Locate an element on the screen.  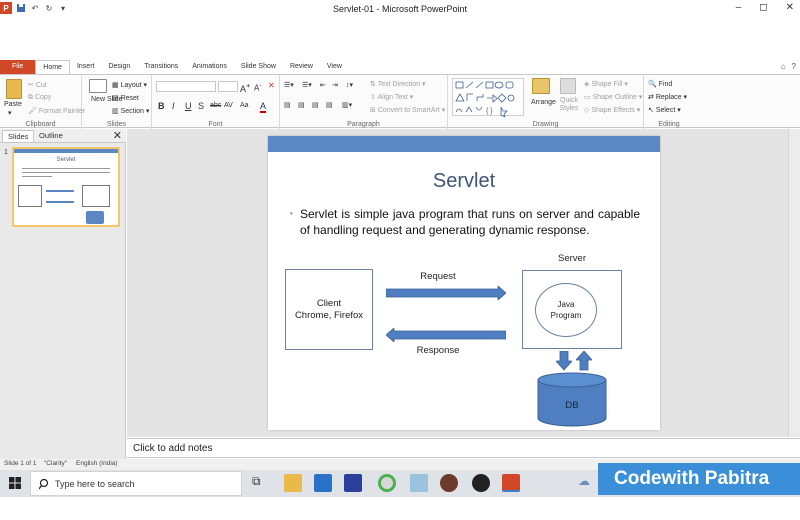
quick-styles-icon is located at coordinates (568, 86).